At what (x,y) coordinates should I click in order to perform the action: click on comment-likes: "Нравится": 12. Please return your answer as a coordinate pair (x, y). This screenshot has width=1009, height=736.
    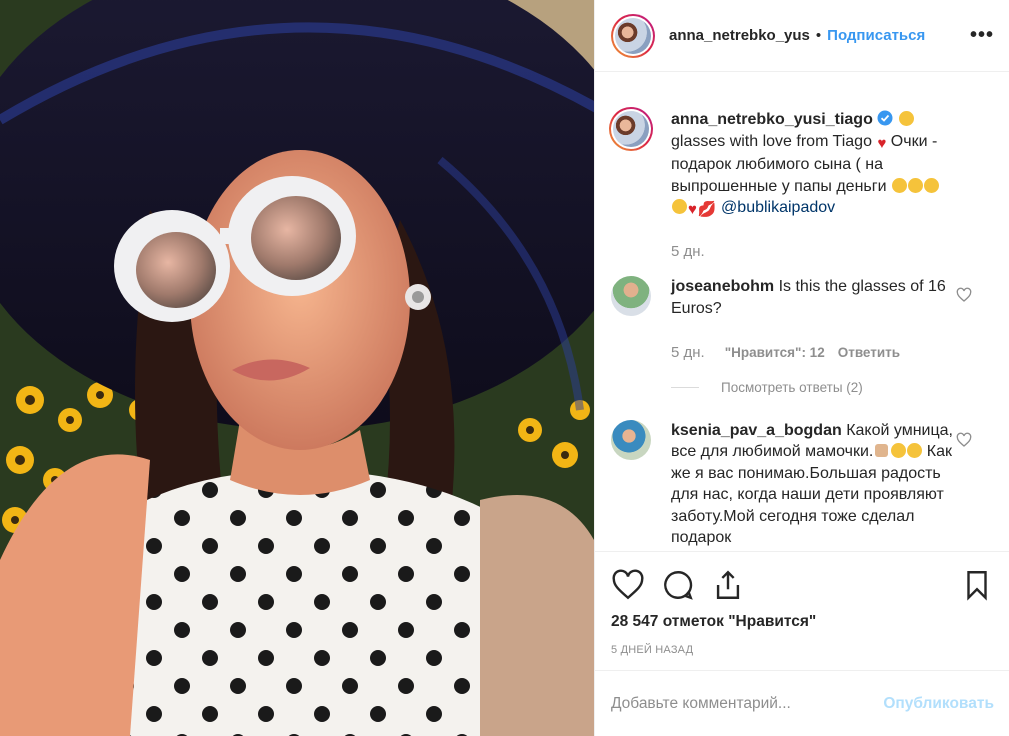
    Looking at the image, I should click on (775, 353).